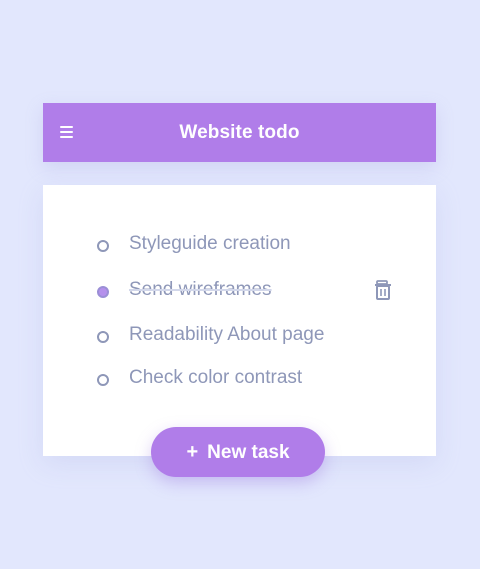  Describe the element at coordinates (248, 452) in the screenshot. I see `new-task-label: New task` at that location.